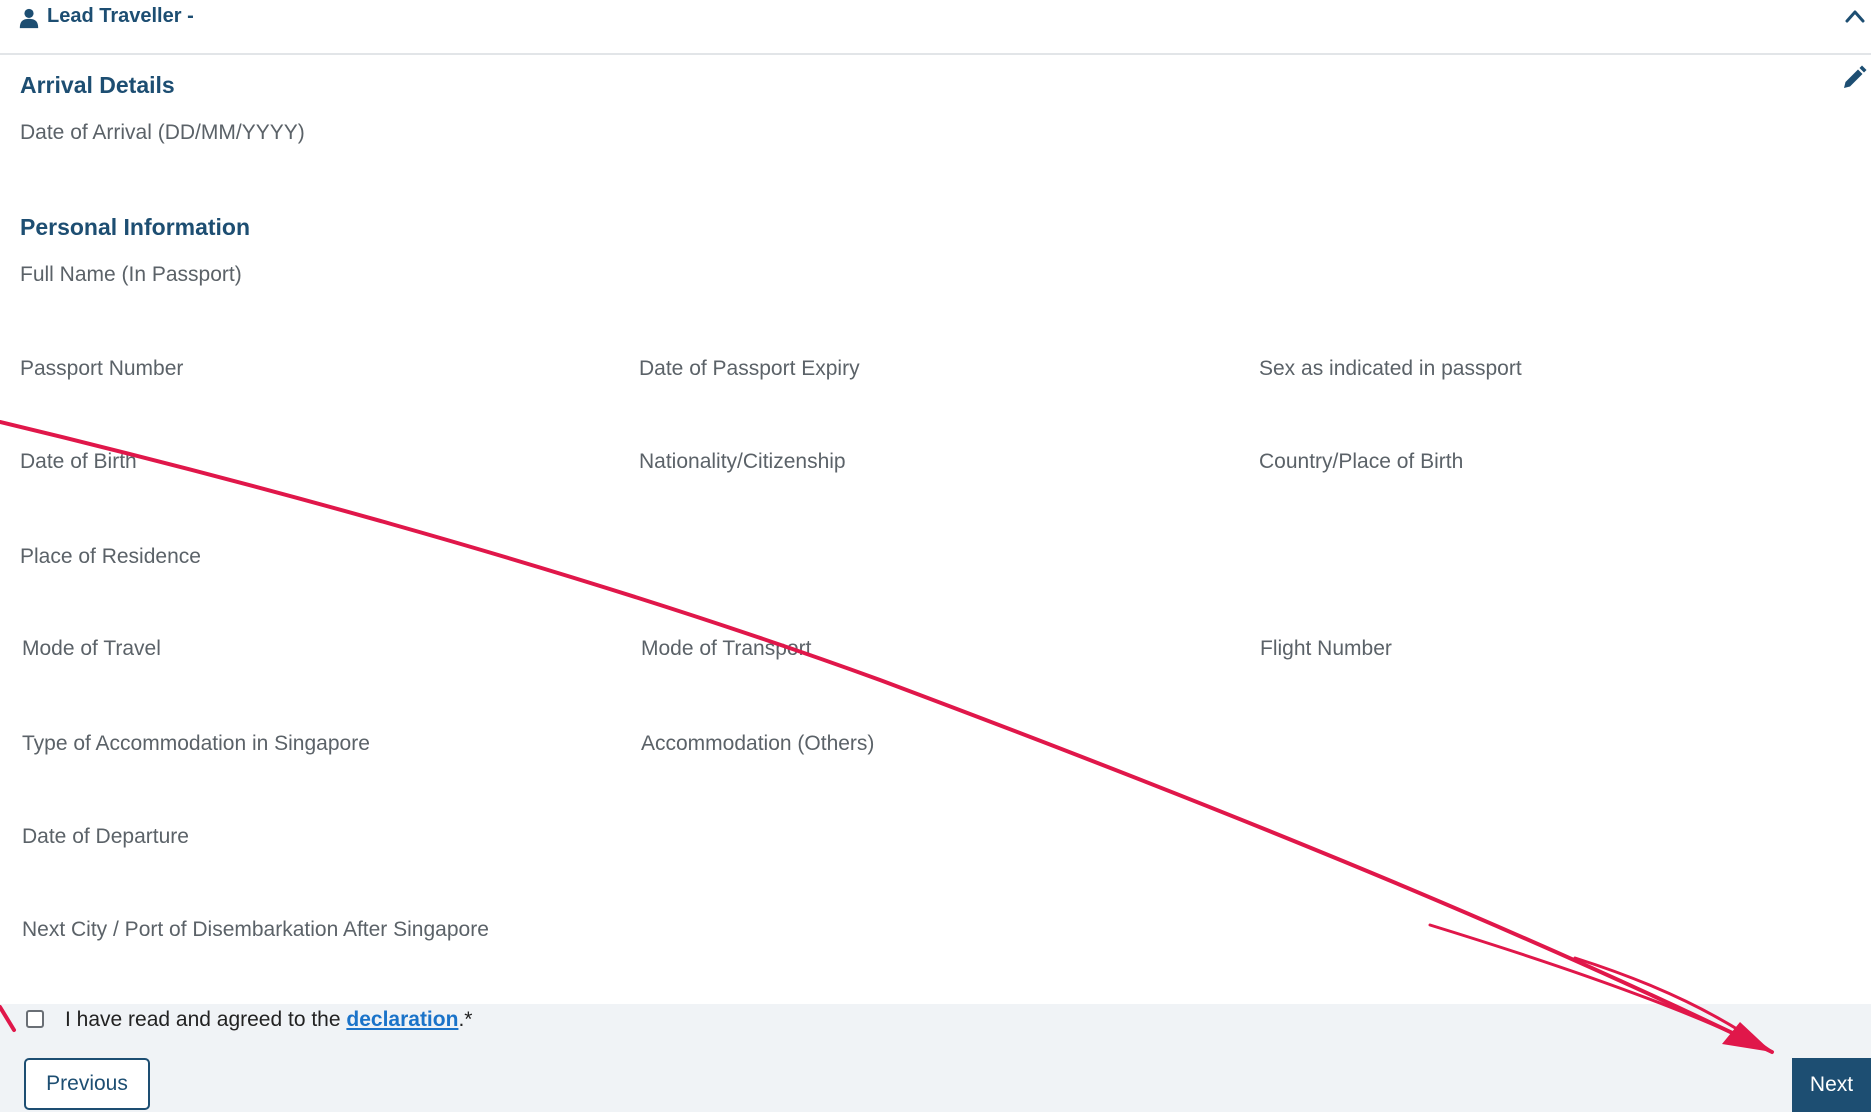  Describe the element at coordinates (1855, 16) in the screenshot. I see `chevron-up-icon` at that location.